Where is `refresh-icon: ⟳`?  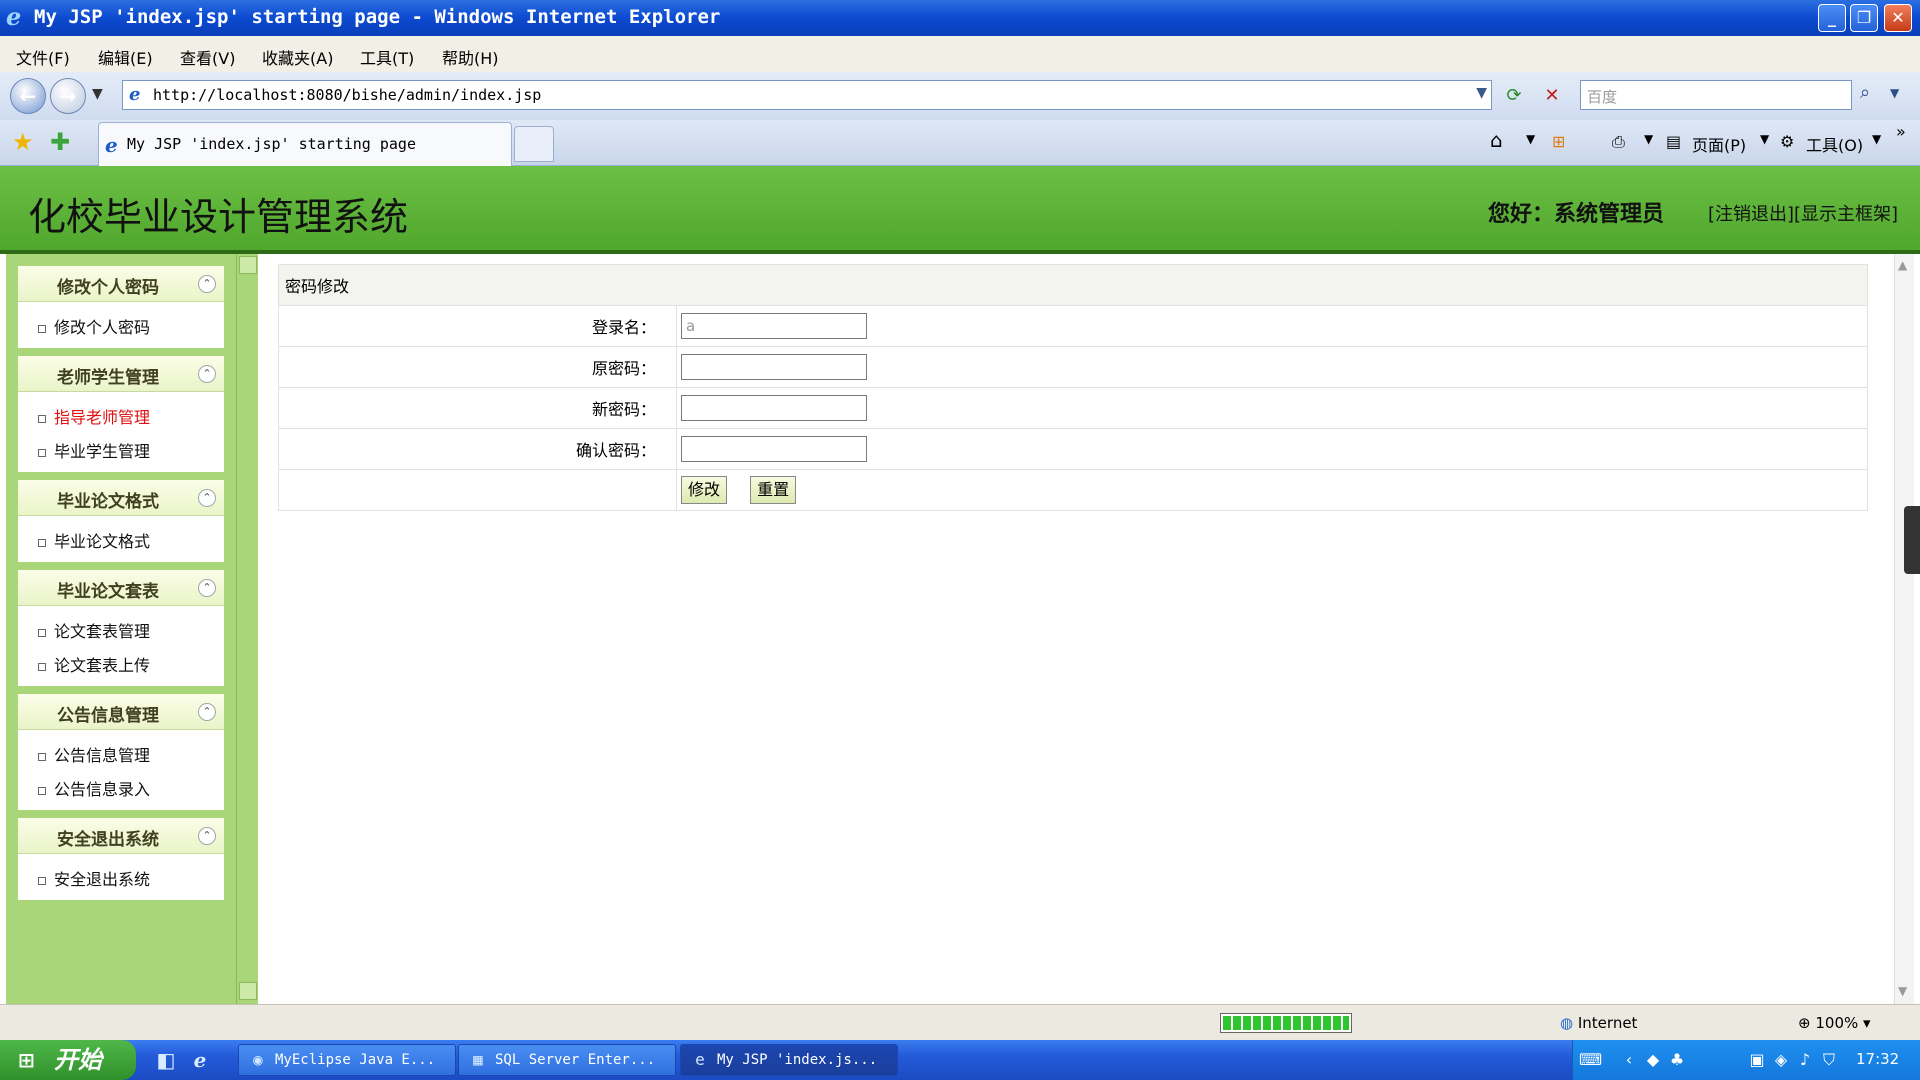 refresh-icon: ⟳ is located at coordinates (1514, 96).